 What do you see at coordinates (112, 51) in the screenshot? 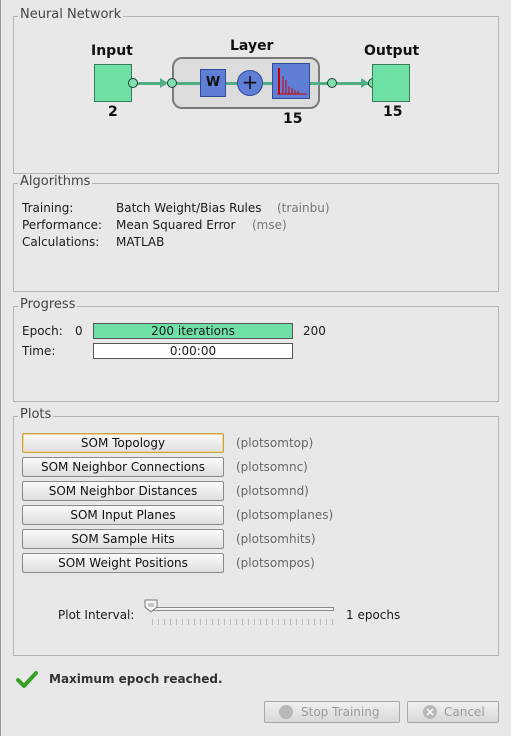
I see `input-label: Input` at bounding box center [112, 51].